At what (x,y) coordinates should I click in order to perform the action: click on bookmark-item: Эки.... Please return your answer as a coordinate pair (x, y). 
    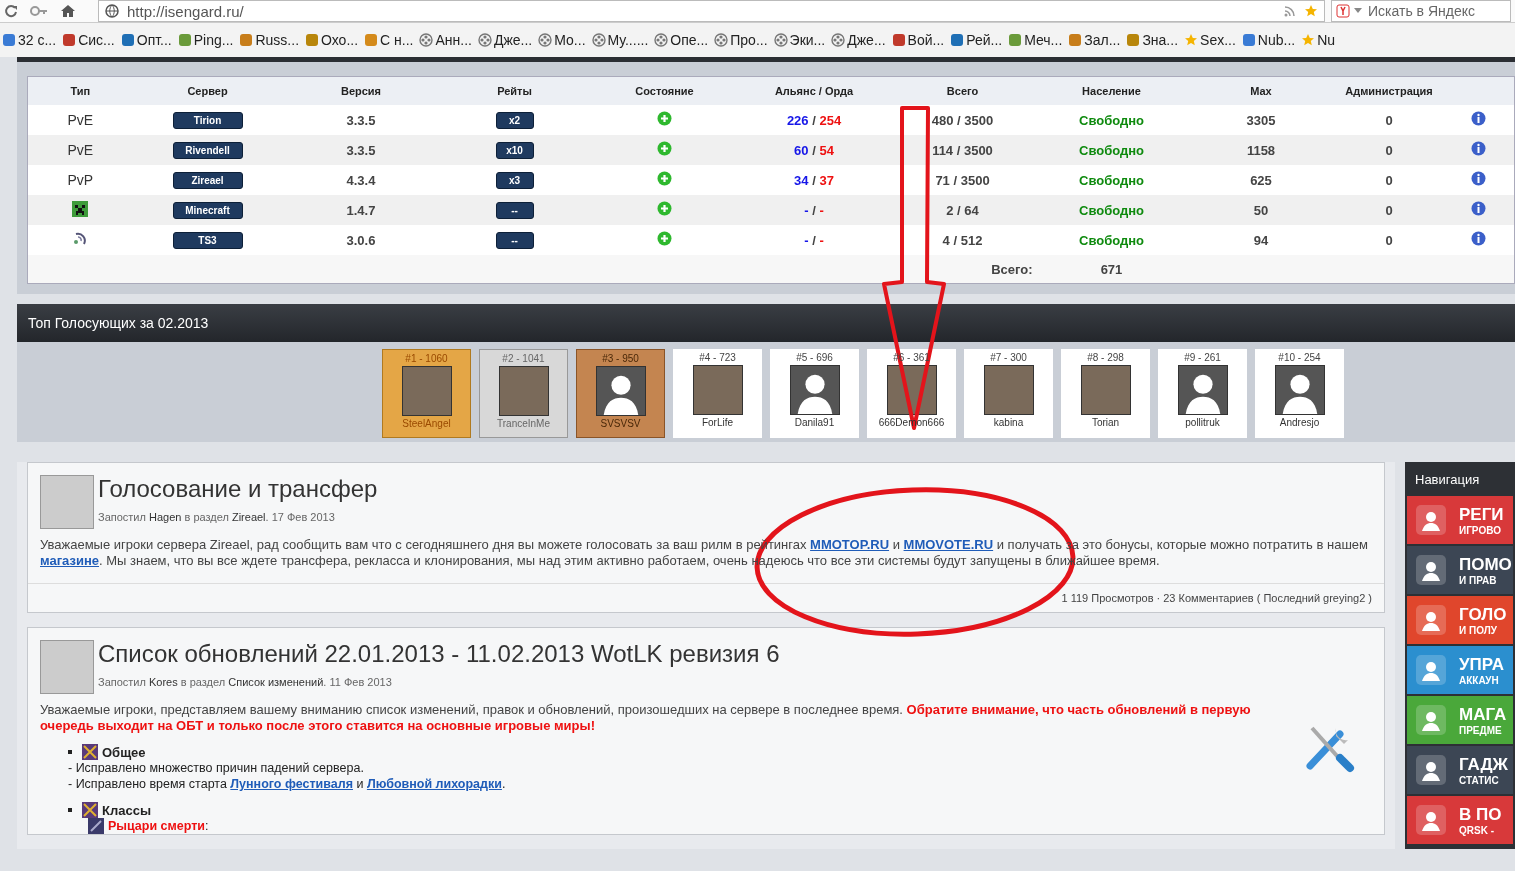
    Looking at the image, I should click on (799, 40).